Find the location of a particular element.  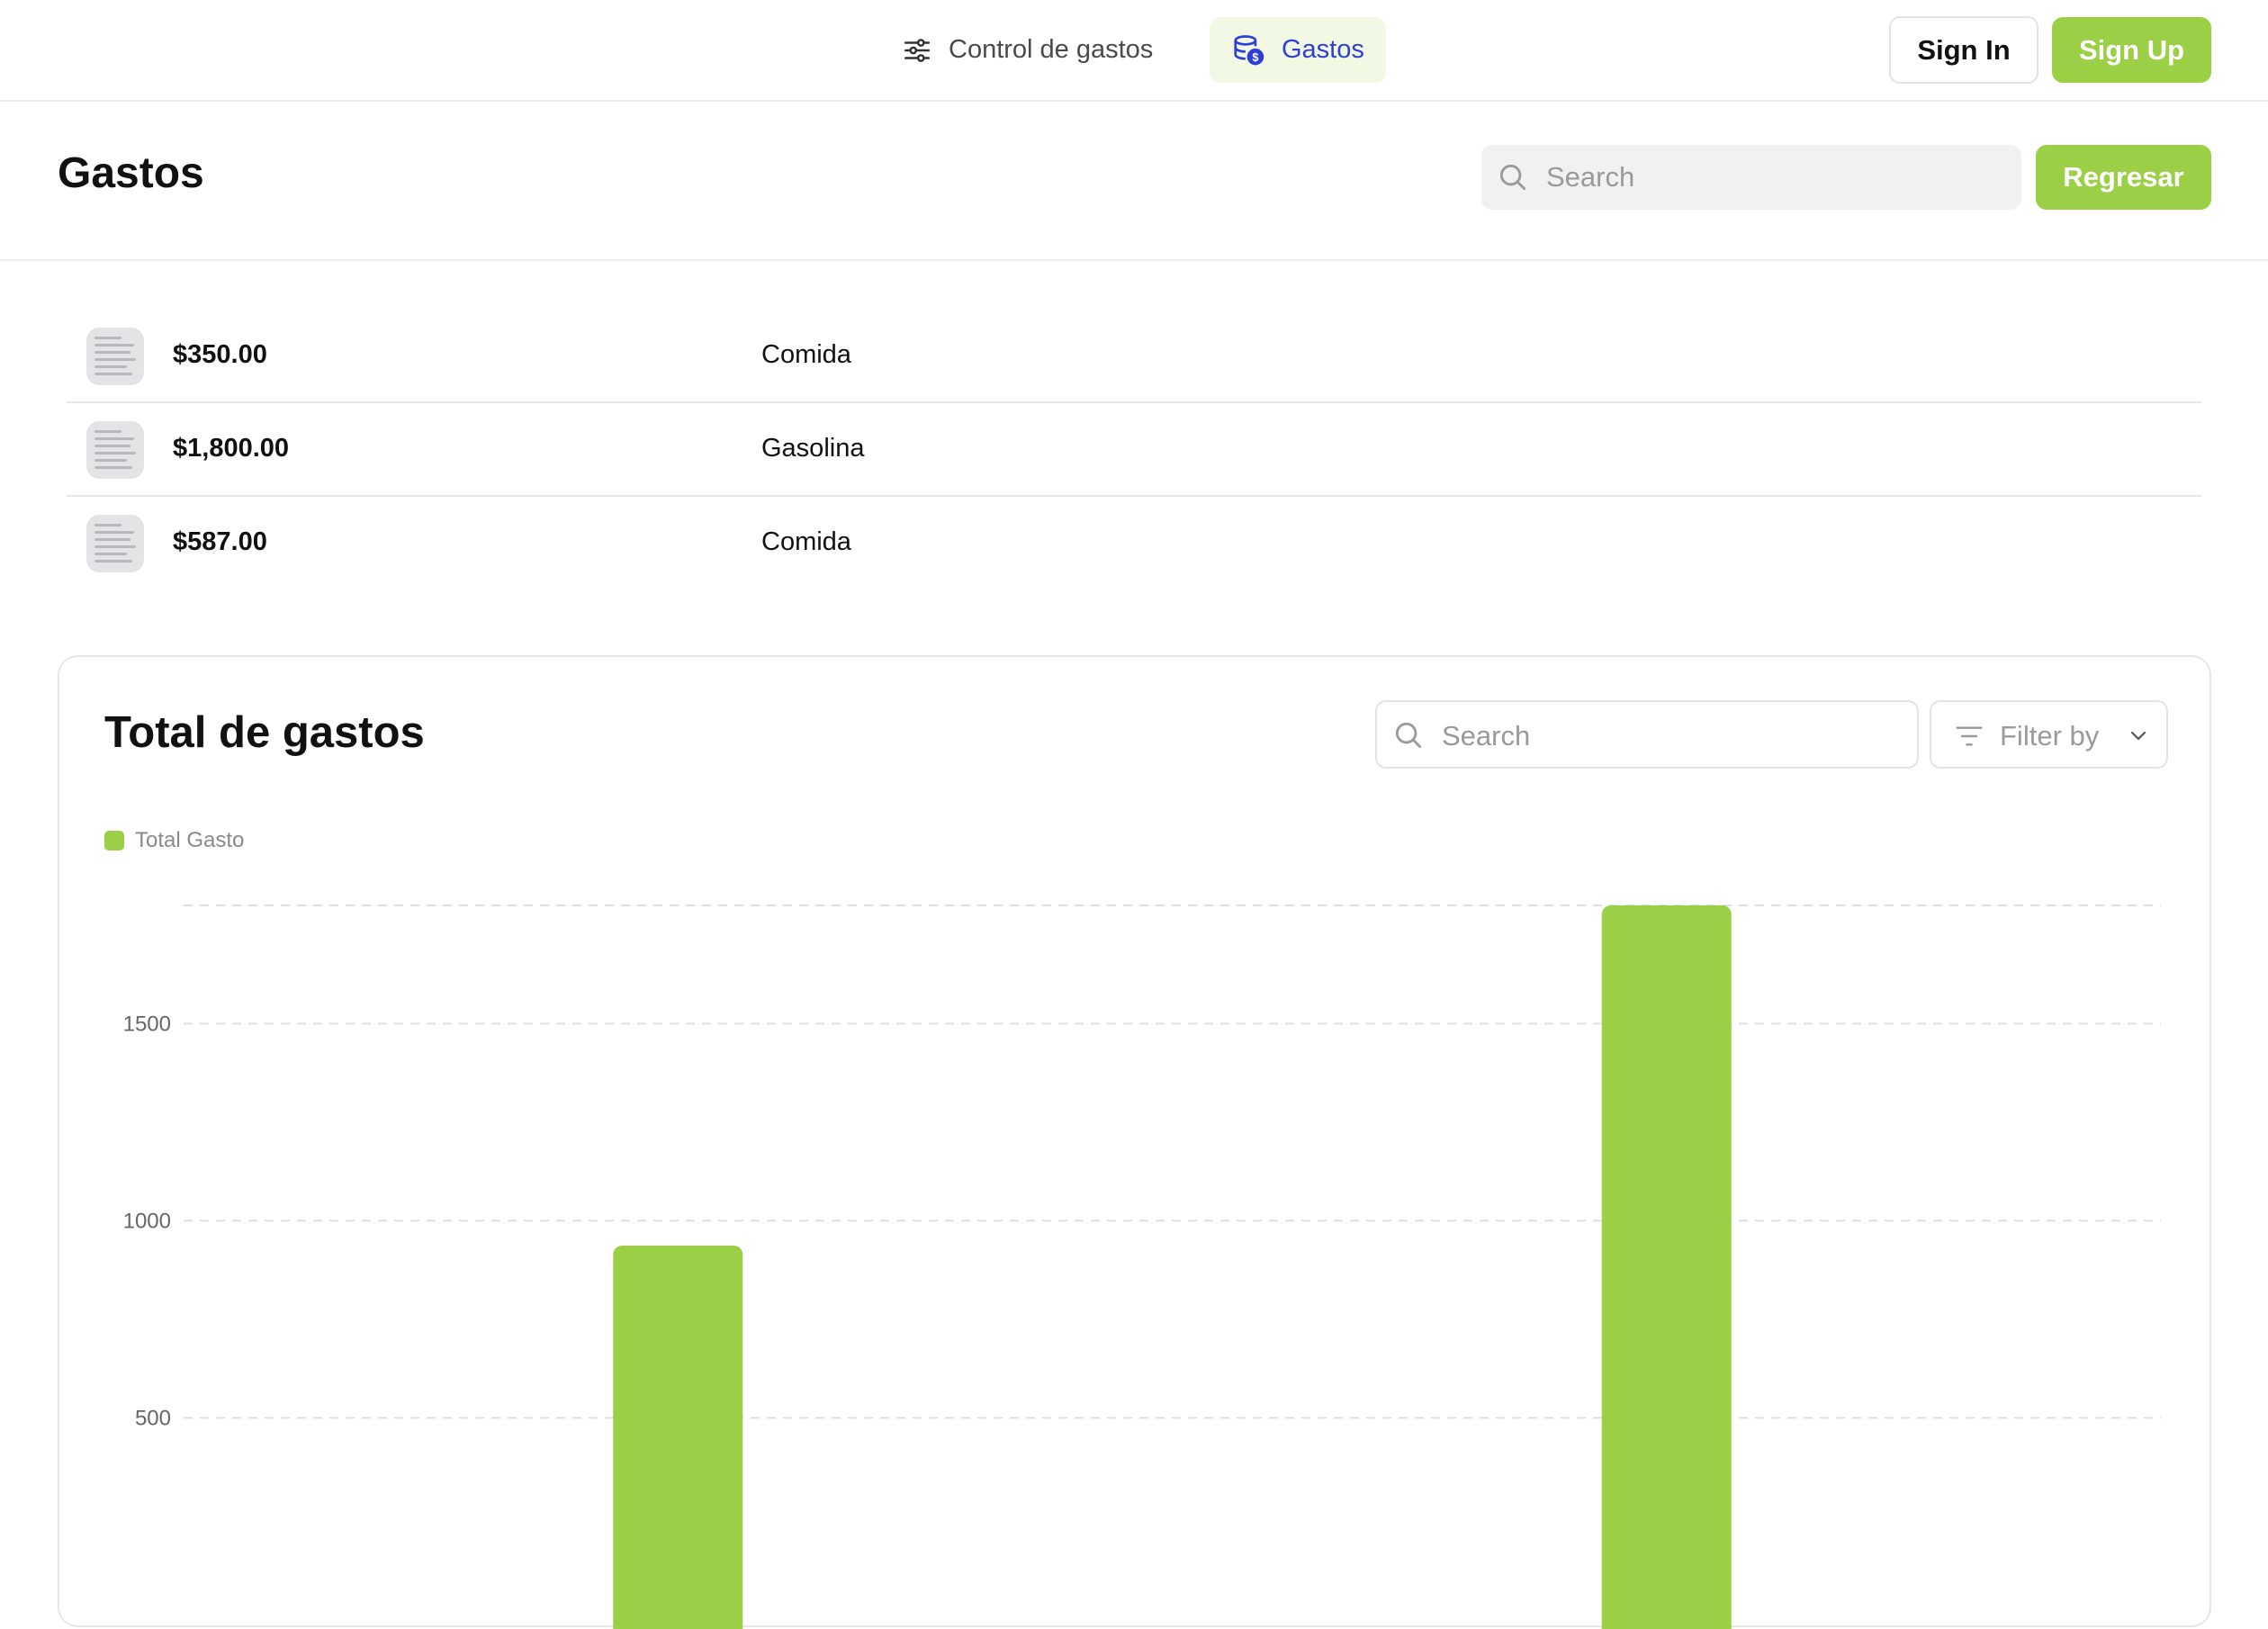

legend-label: Total Gasto is located at coordinates (190, 840).